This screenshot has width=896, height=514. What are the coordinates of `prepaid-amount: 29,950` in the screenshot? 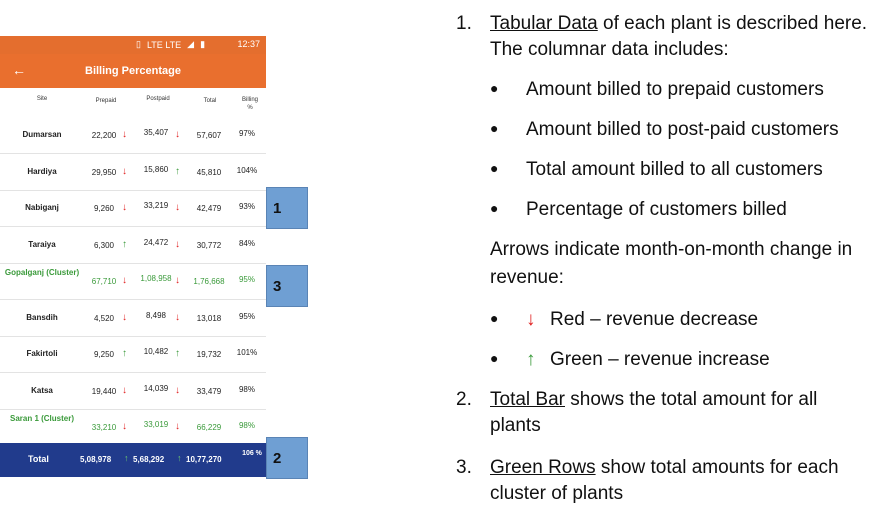 It's located at (104, 172).